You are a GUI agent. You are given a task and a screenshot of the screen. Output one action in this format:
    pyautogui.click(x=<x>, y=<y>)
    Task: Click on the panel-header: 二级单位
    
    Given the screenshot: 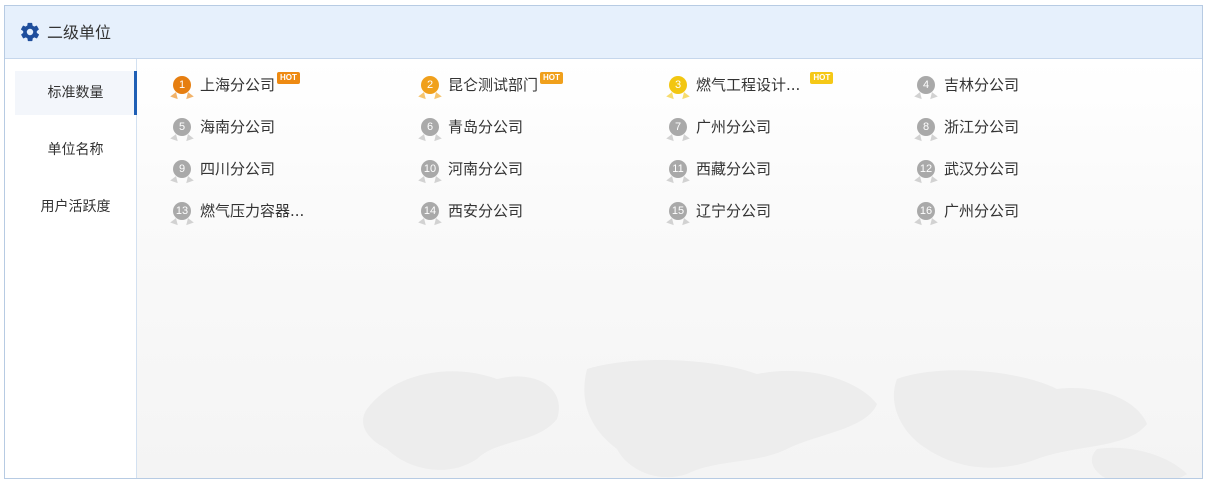 What is the action you would take?
    pyautogui.click(x=603, y=32)
    